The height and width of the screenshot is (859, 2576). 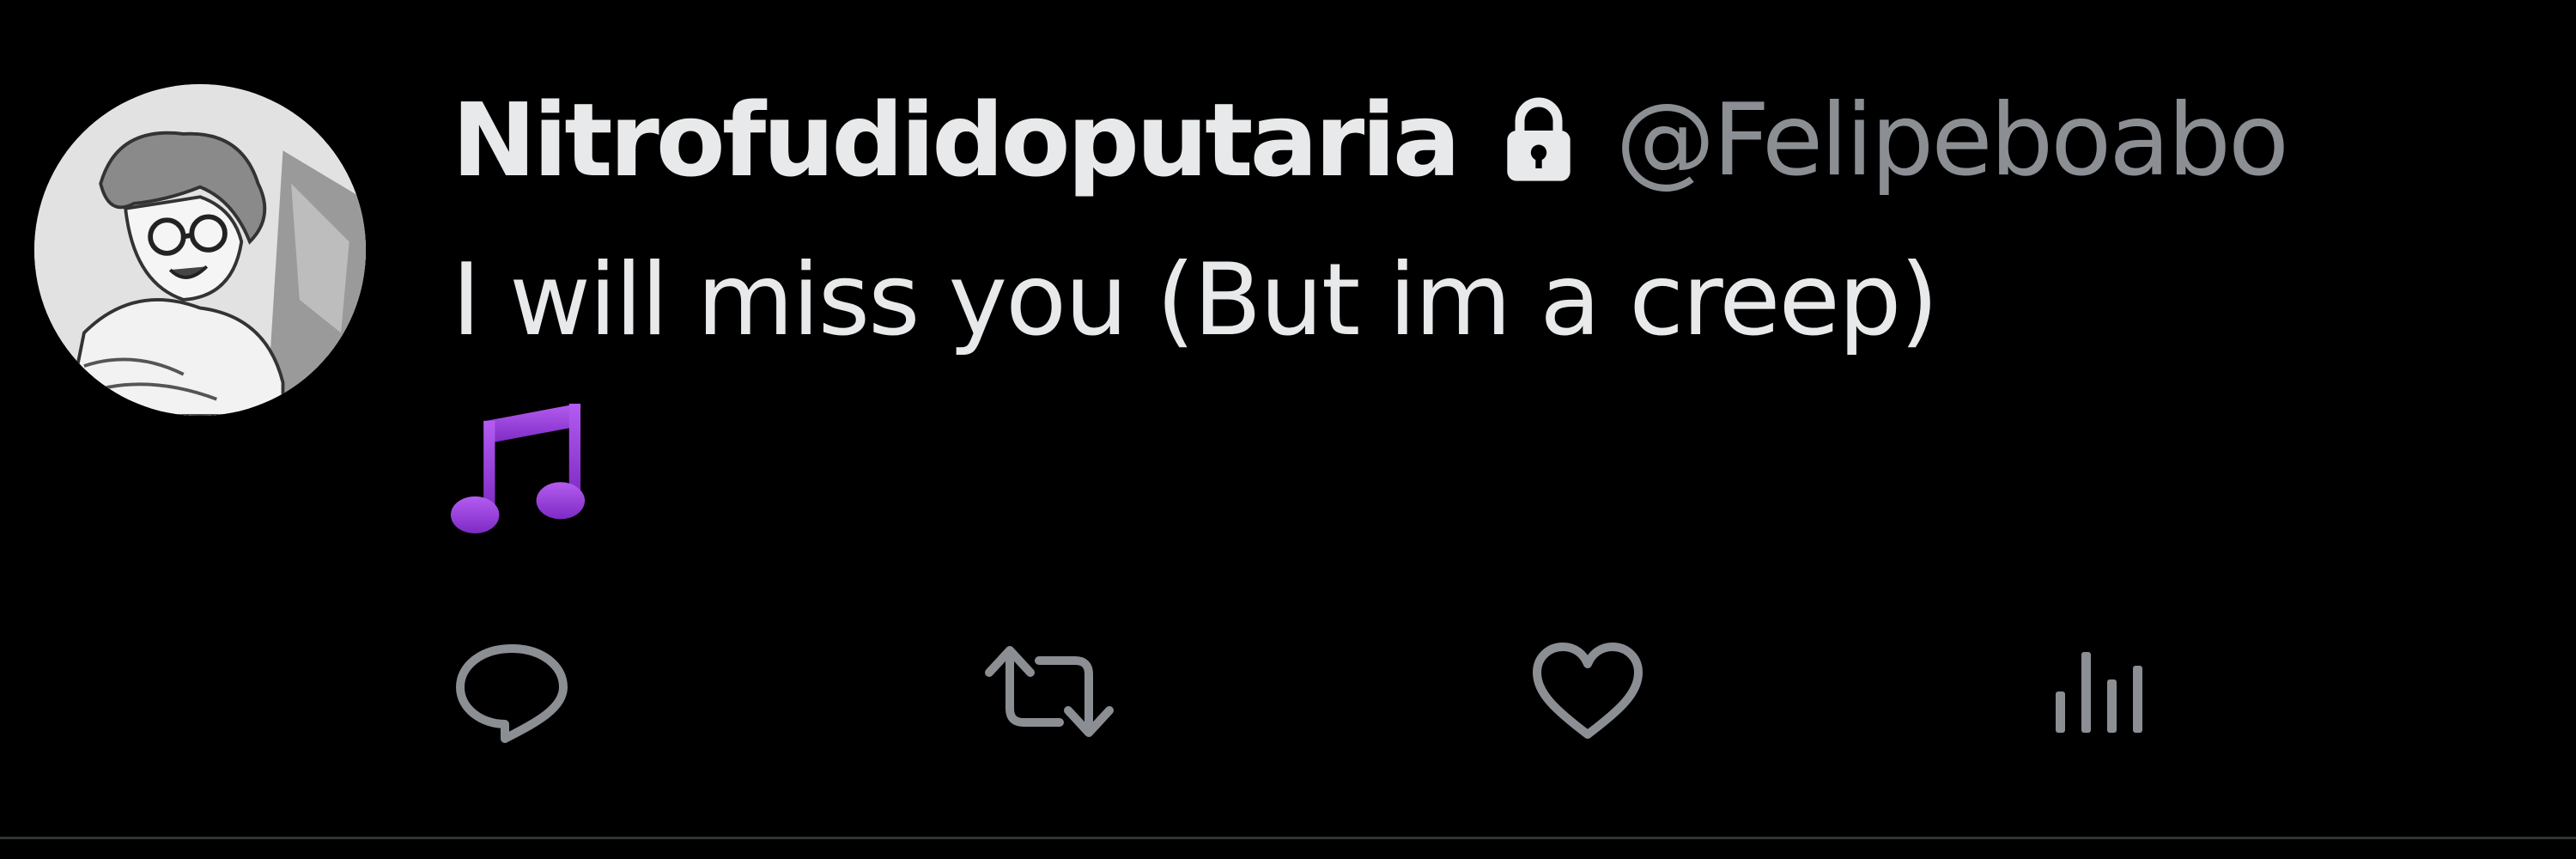 What do you see at coordinates (1195, 300) in the screenshot?
I see `tweet-text: I will miss you (But im a creep)` at bounding box center [1195, 300].